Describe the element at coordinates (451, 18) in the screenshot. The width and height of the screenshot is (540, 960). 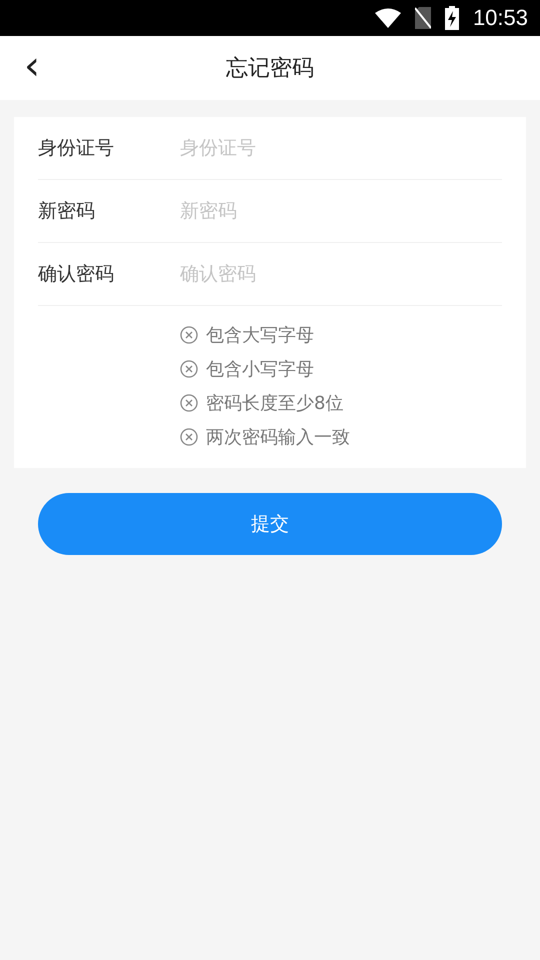
I see `battery-charging-icon` at that location.